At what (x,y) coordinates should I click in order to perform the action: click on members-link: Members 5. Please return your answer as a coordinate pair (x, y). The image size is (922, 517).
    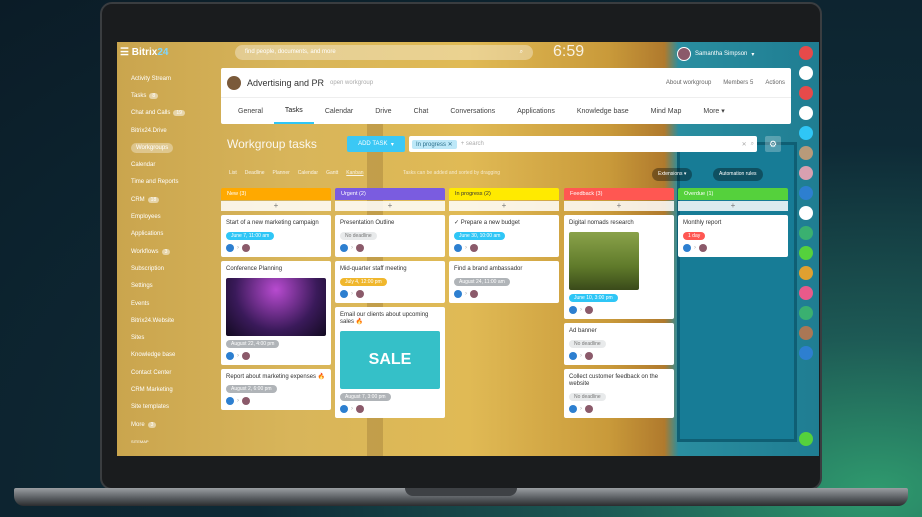
    Looking at the image, I should click on (738, 83).